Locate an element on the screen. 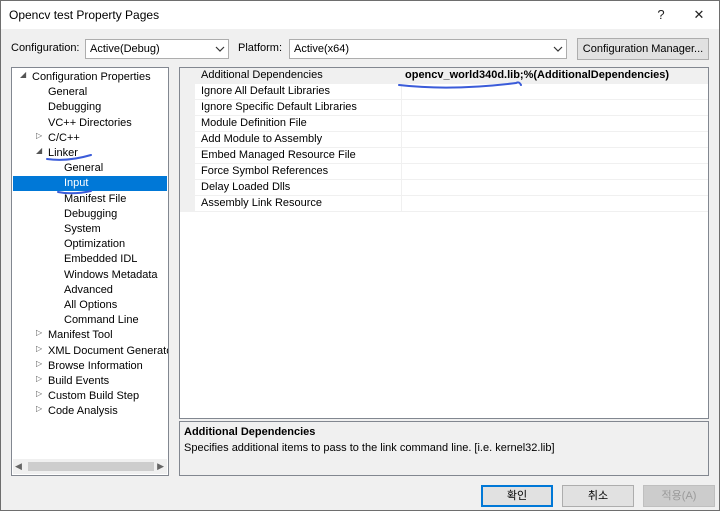 The height and width of the screenshot is (511, 720). tree-item: C/C++ is located at coordinates (64, 138).